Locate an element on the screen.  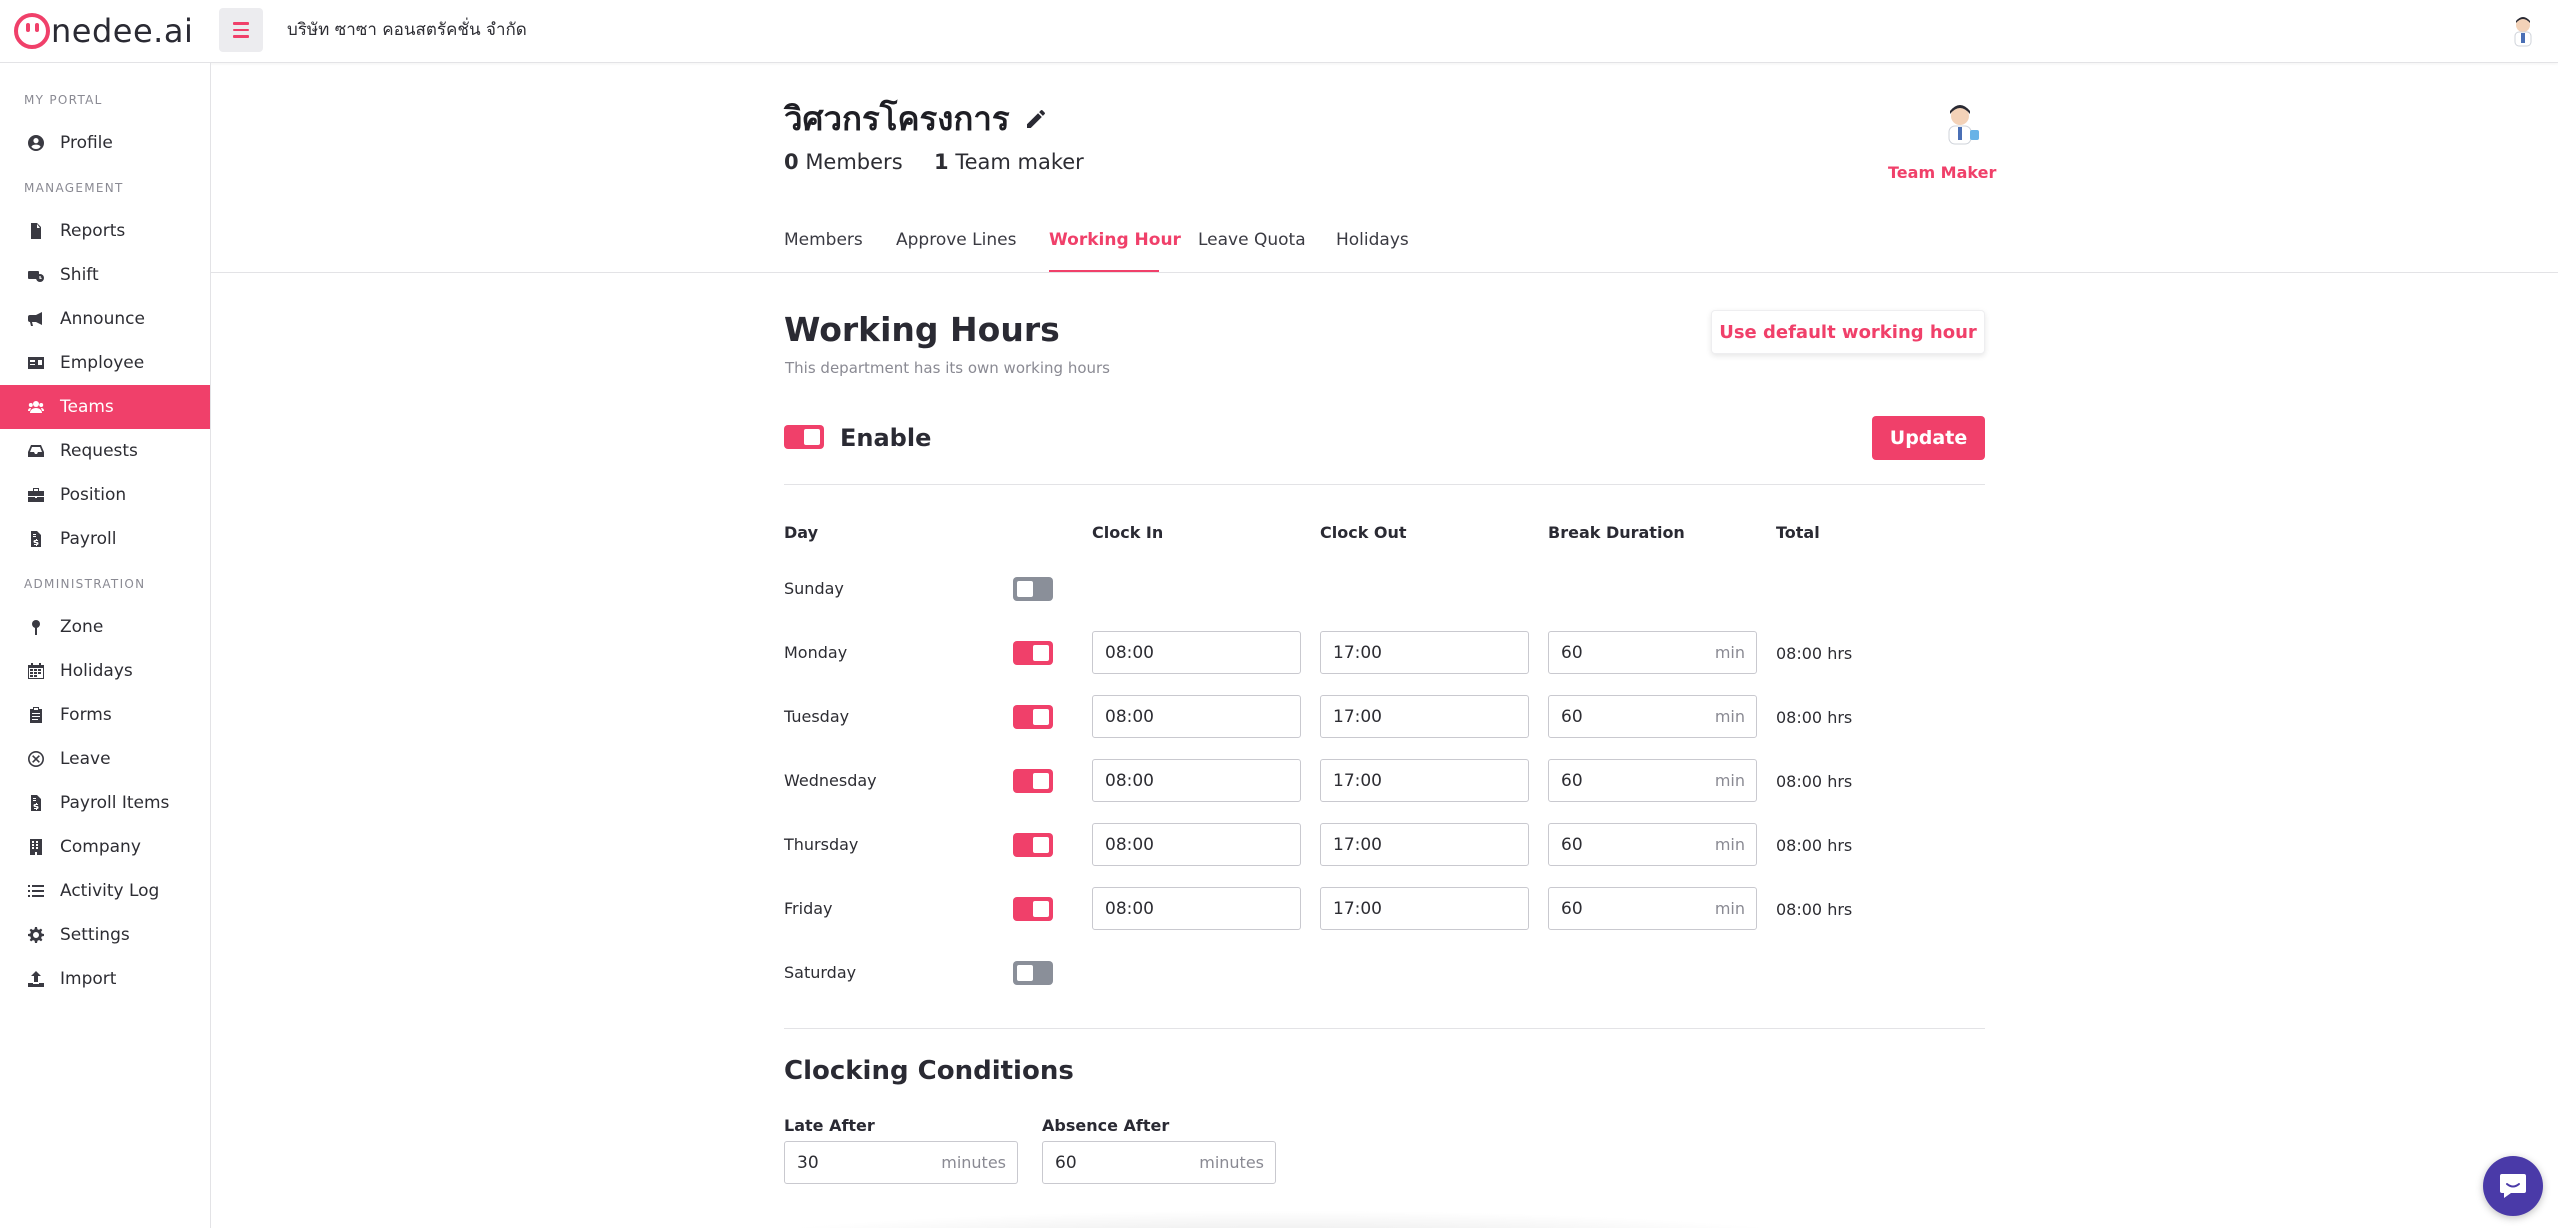
break-input-friday: 60 min is located at coordinates (1652, 908).